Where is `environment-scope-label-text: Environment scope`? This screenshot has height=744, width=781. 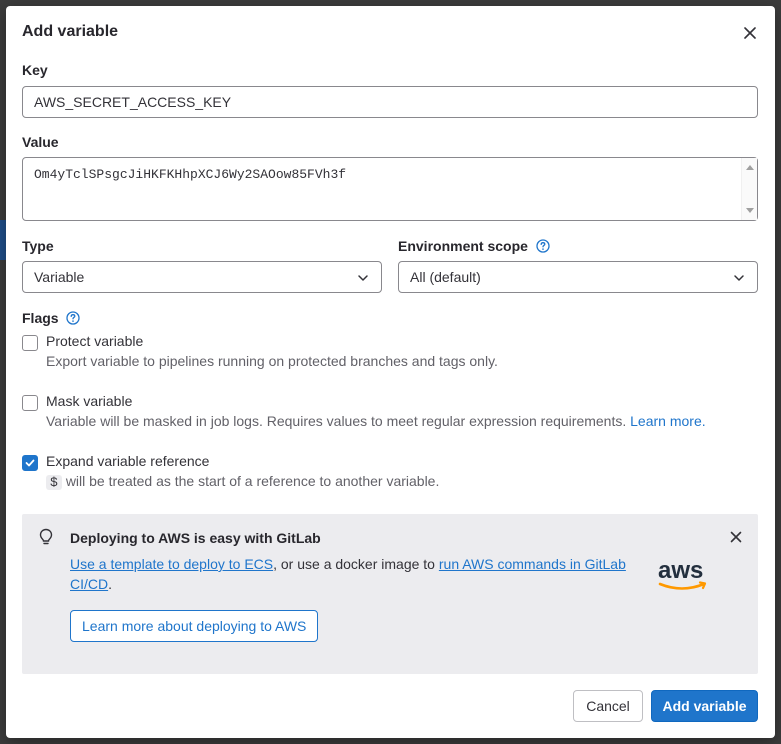 environment-scope-label-text: Environment scope is located at coordinates (463, 246).